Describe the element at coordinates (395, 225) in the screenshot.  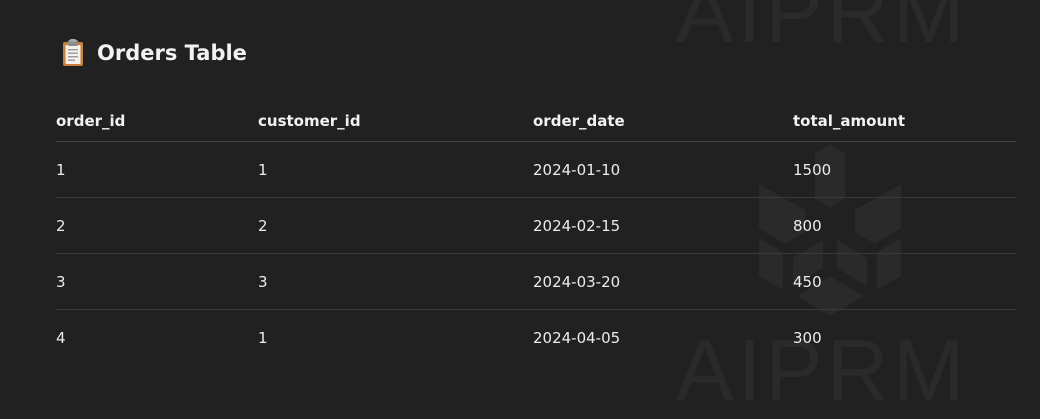
I see `cell-customer-id: 2` at that location.